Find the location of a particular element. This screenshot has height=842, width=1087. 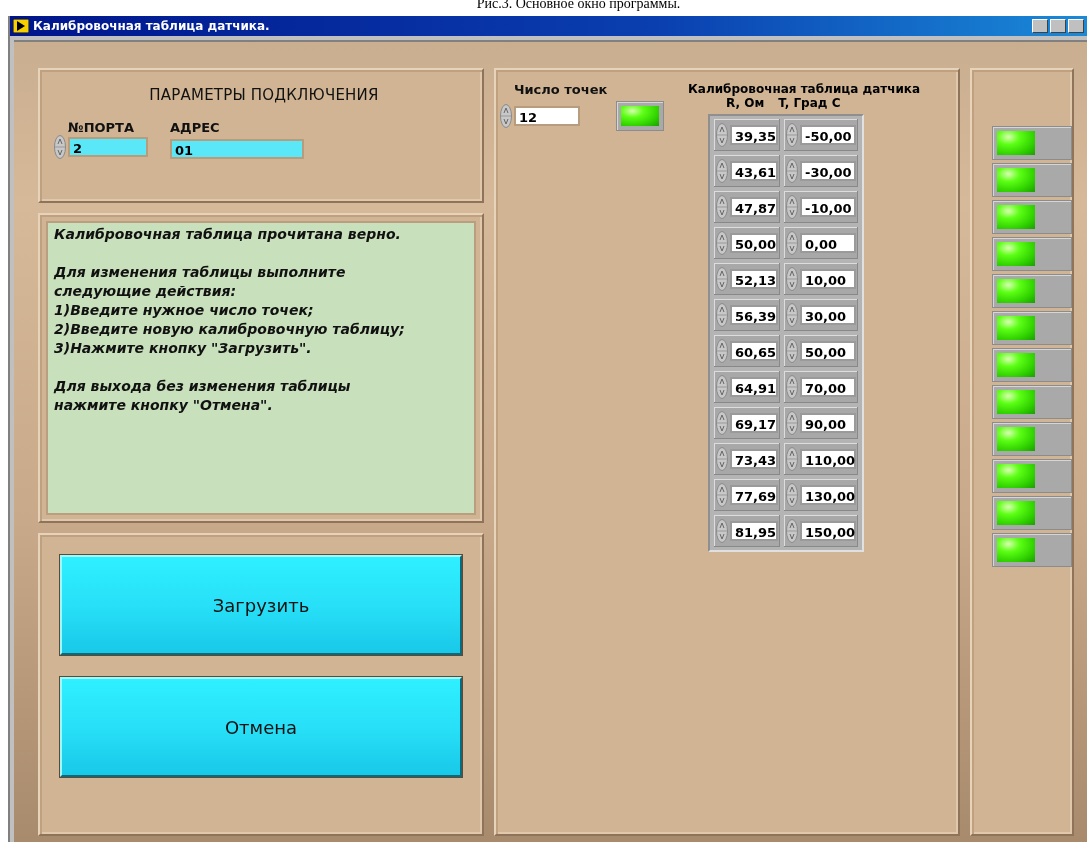

table-cell: 47,87 is located at coordinates (754, 207).